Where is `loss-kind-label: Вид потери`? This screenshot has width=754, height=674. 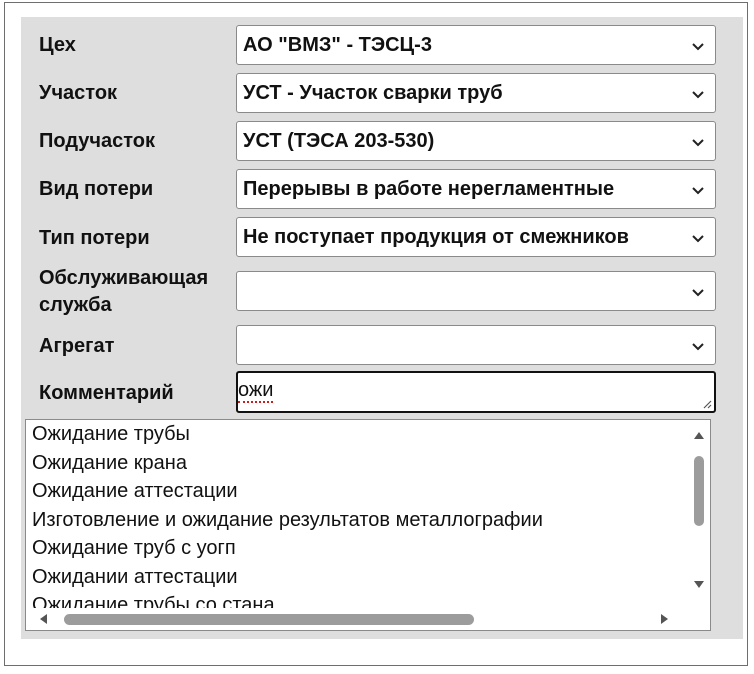 loss-kind-label: Вид потери is located at coordinates (96, 189).